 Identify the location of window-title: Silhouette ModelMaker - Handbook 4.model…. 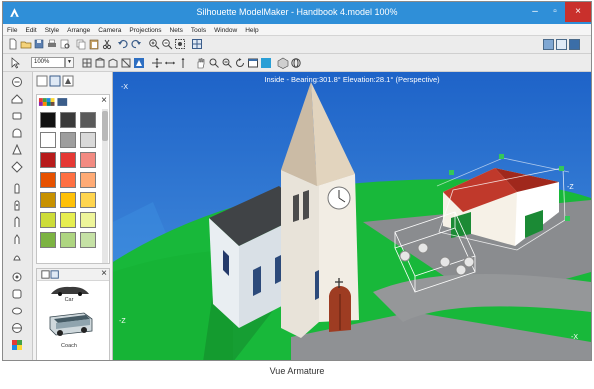
(297, 12).